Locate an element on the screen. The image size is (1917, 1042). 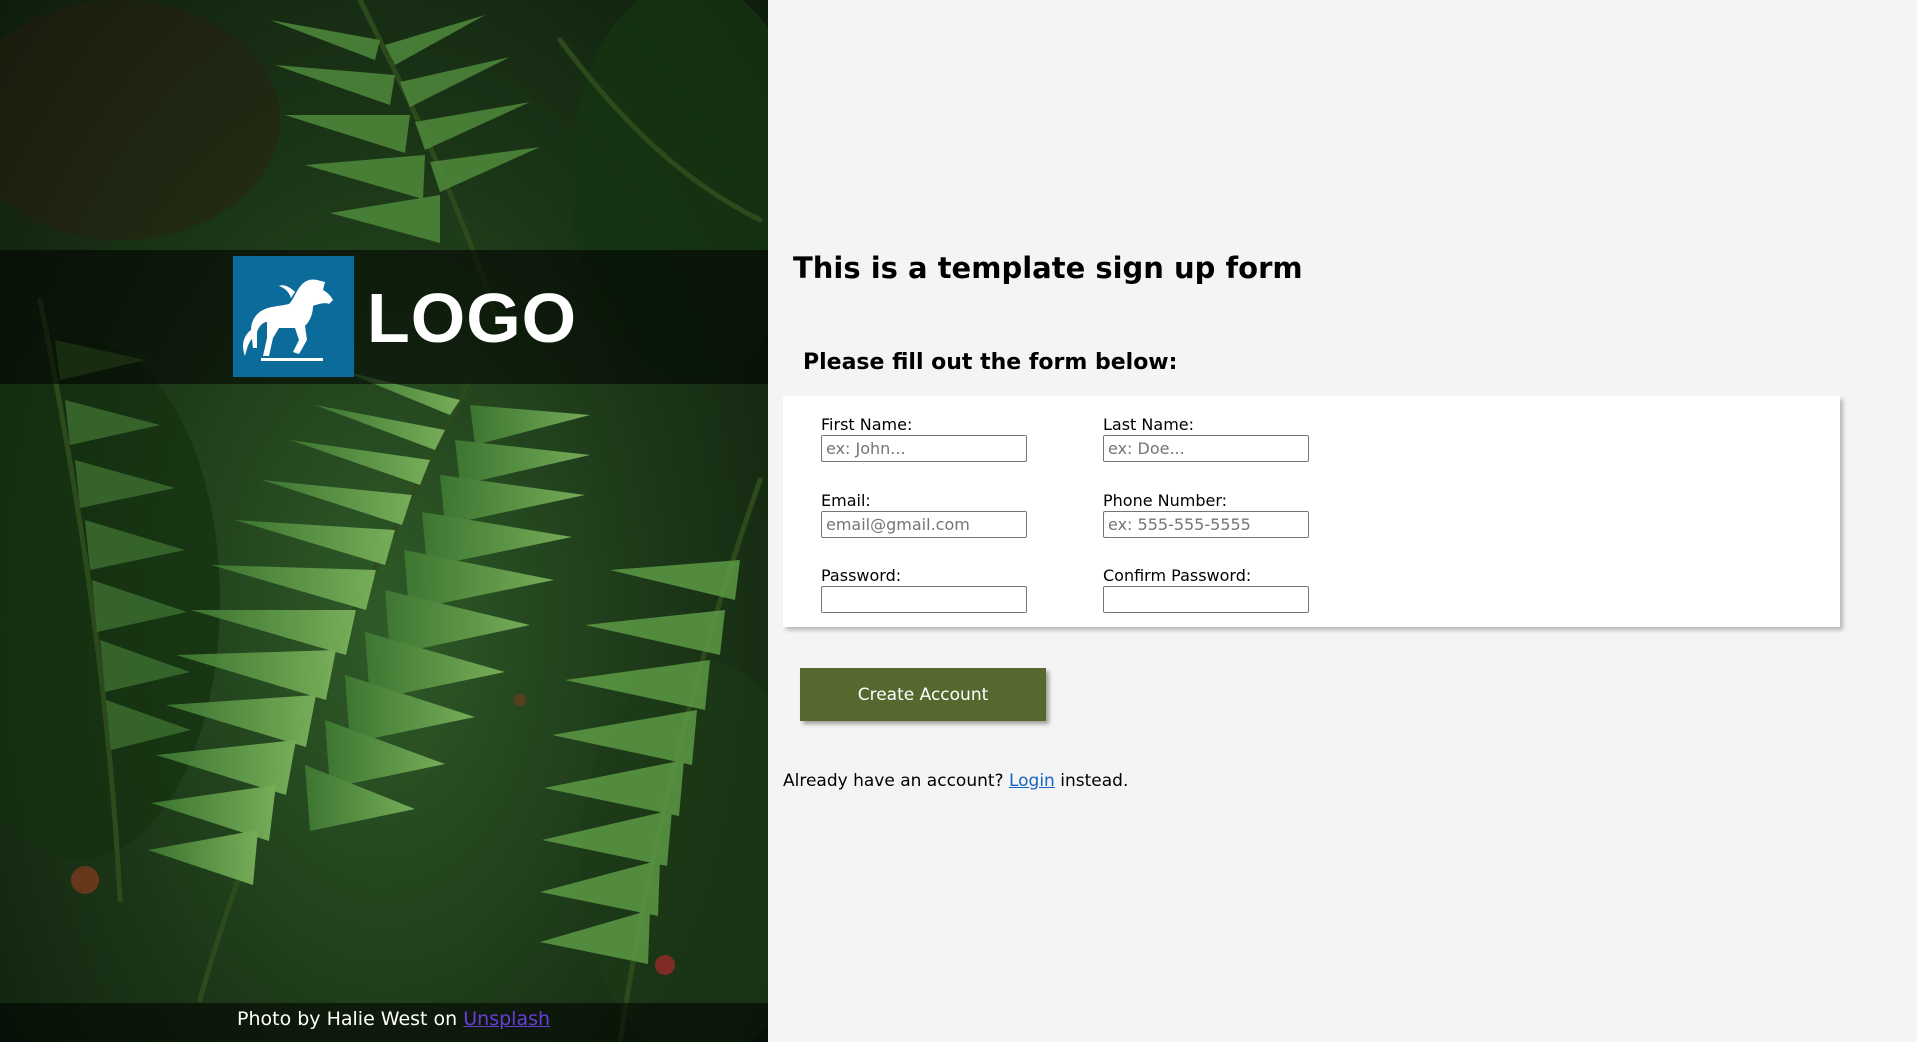
unsplash-link: Unsplash is located at coordinates (506, 1019).